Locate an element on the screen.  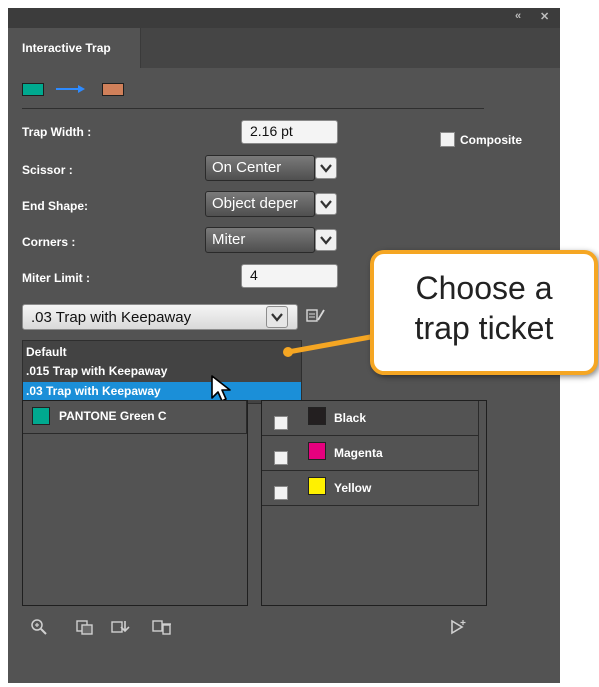
ink-name: Black is located at coordinates (350, 418).